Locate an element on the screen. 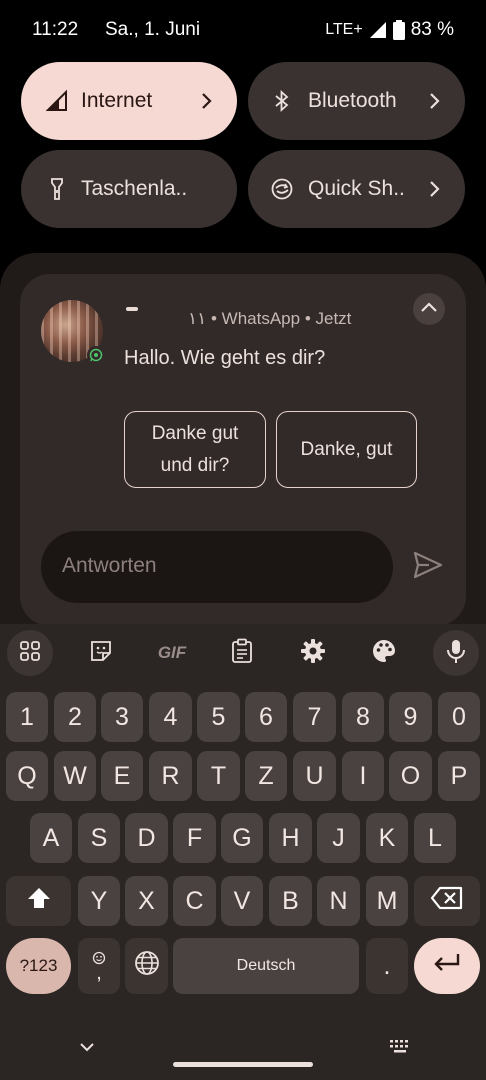 Image resolution: width=486 pixels, height=1080 pixels. tile-label: Quick Sh.. is located at coordinates (356, 188).